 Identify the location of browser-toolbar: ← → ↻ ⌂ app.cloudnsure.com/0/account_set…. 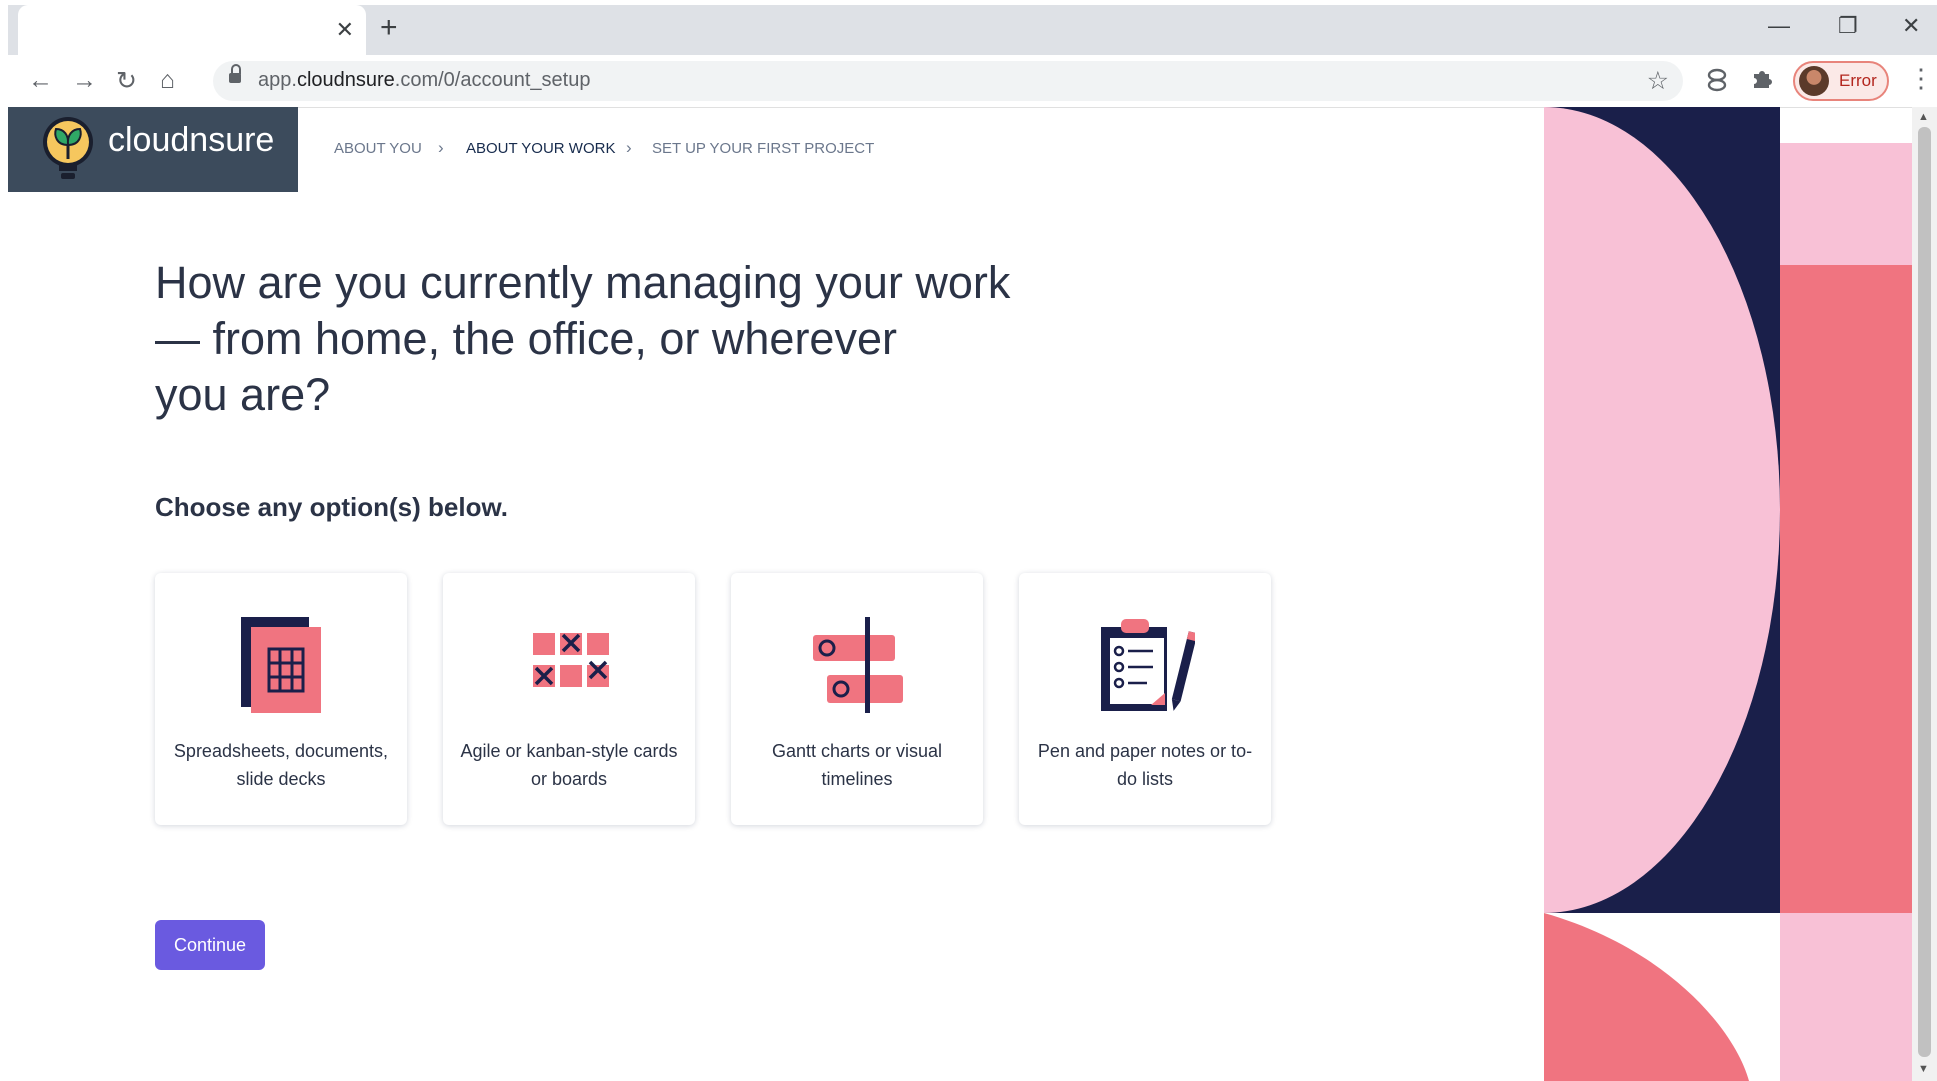
(972, 81).